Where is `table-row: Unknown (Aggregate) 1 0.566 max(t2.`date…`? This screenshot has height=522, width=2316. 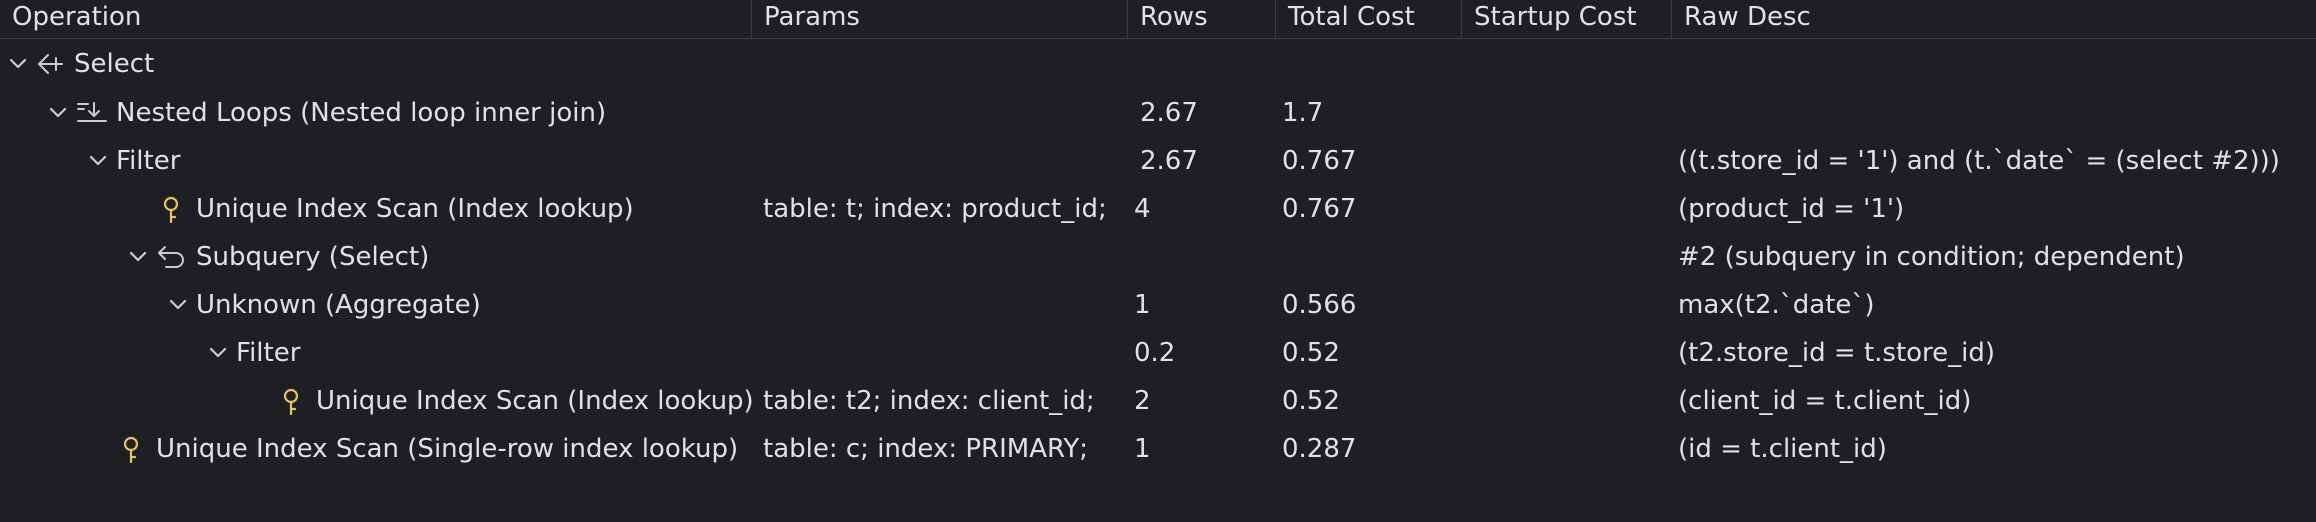 table-row: Unknown (Aggregate) 1 0.566 max(t2.`date… is located at coordinates (1158, 305).